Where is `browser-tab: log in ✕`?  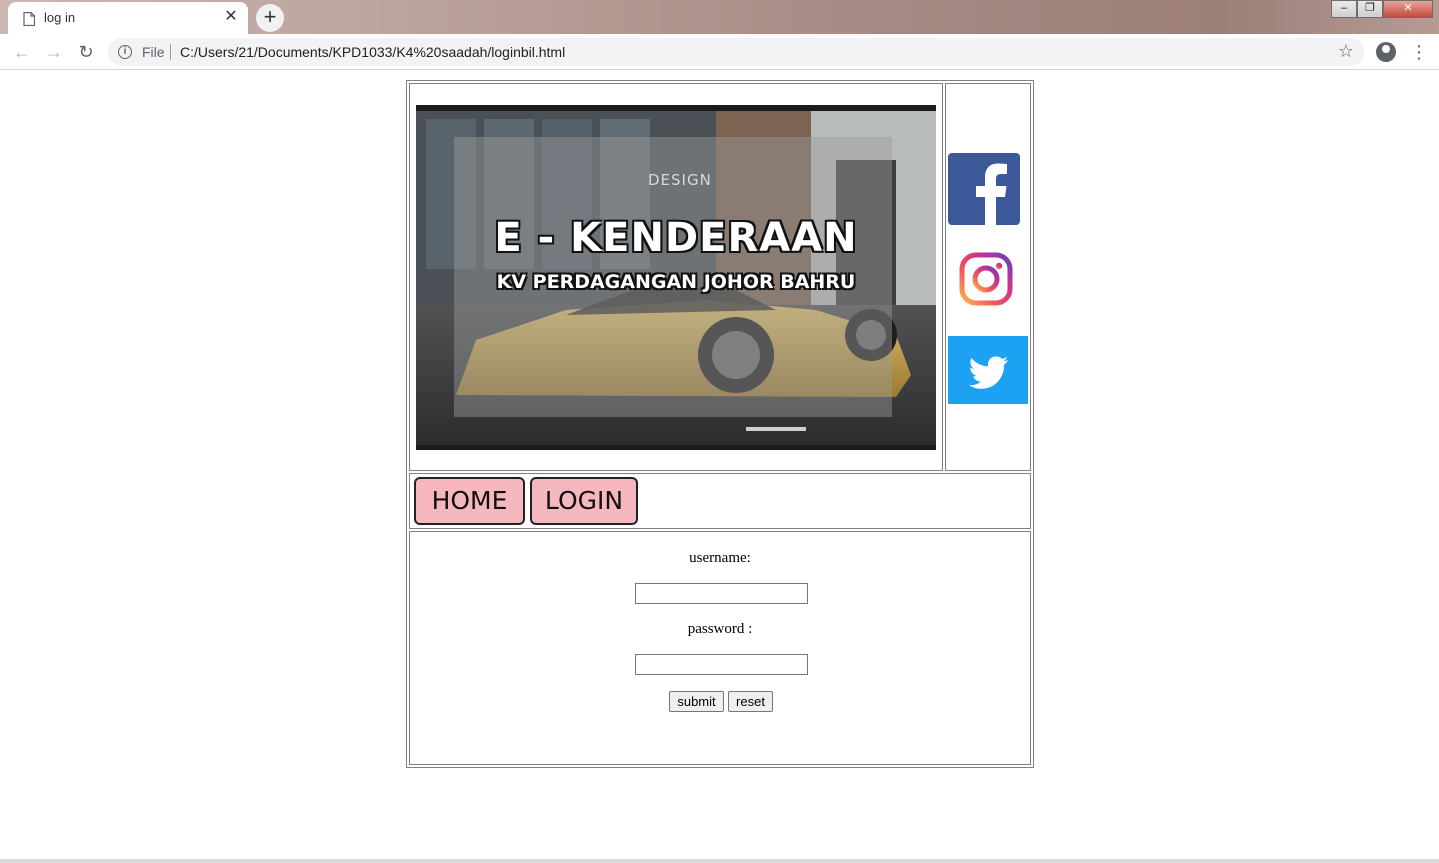
browser-tab: log in ✕ is located at coordinates (128, 18).